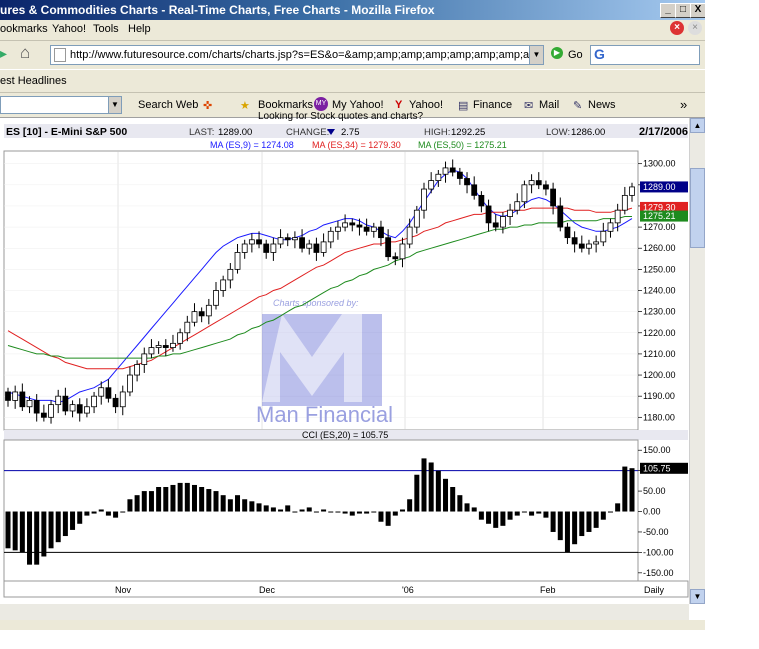 This screenshot has width=759, height=649. What do you see at coordinates (33, 81) in the screenshot?
I see `bookmark-latest-headlines: est Headlines` at bounding box center [33, 81].